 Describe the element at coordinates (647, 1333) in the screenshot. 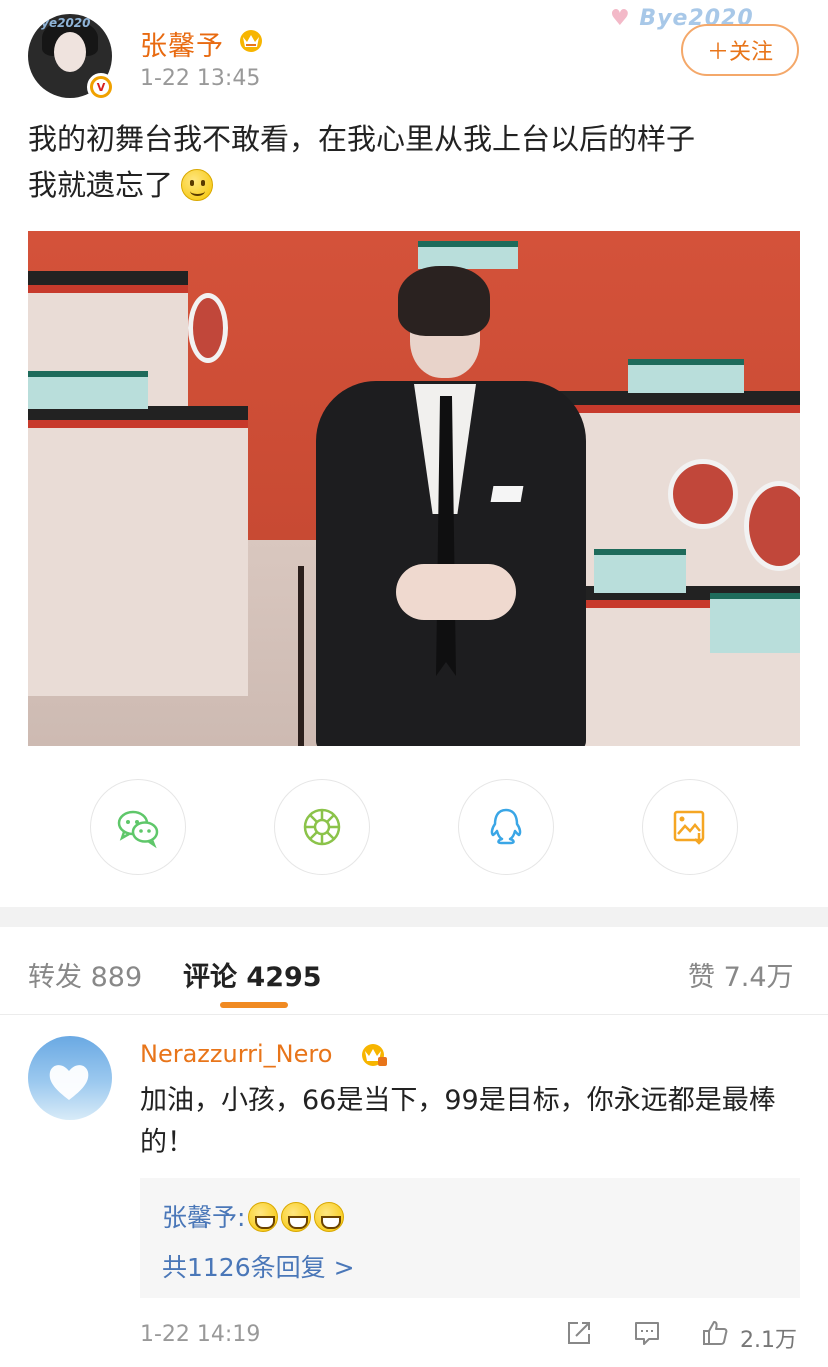

I see `reply-comment-icon` at that location.